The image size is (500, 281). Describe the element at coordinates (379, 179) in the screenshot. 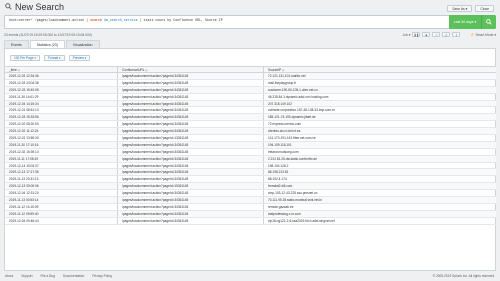

I see `cell-source-ip: 88.152.4.174` at that location.